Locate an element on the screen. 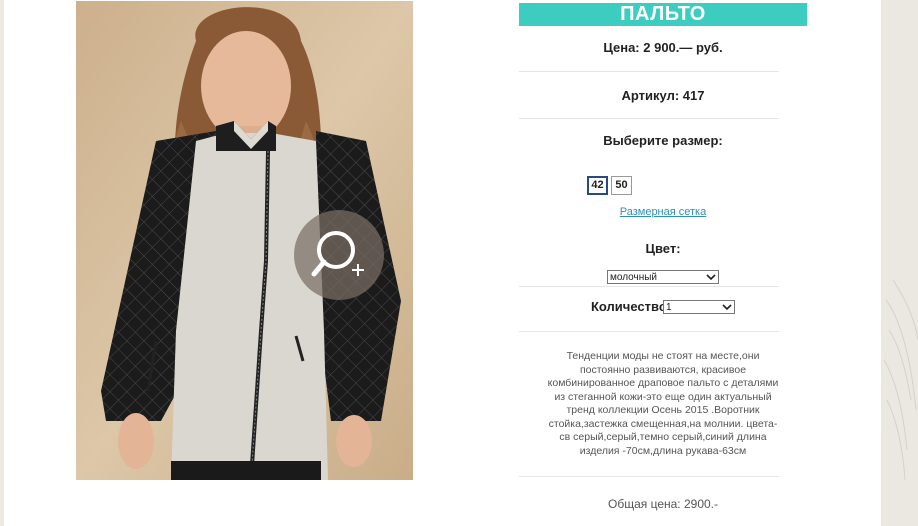 This screenshot has width=918, height=526. quantity-select-value: 1 is located at coordinates (669, 307).